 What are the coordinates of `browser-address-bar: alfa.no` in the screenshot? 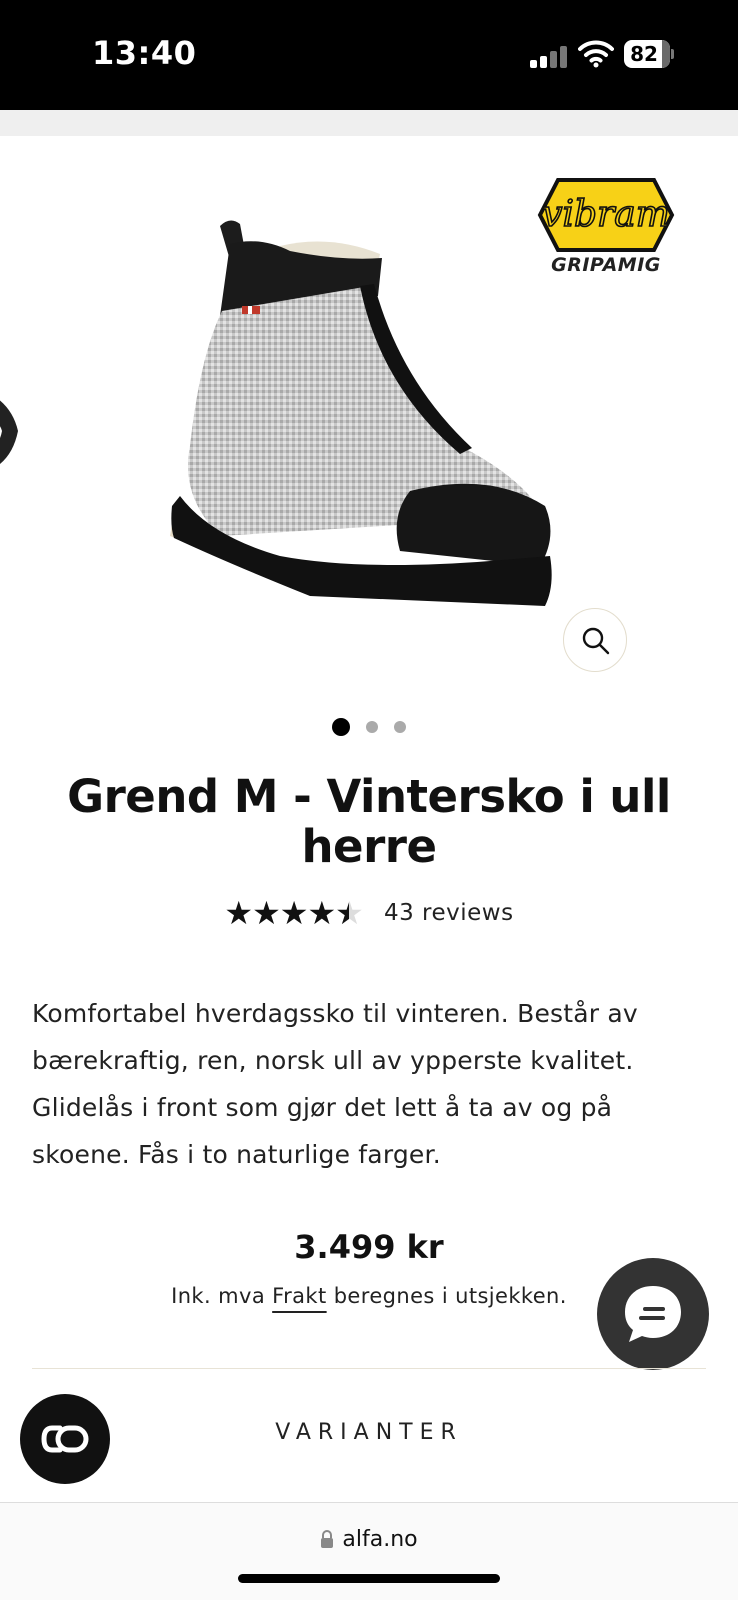 It's located at (369, 1551).